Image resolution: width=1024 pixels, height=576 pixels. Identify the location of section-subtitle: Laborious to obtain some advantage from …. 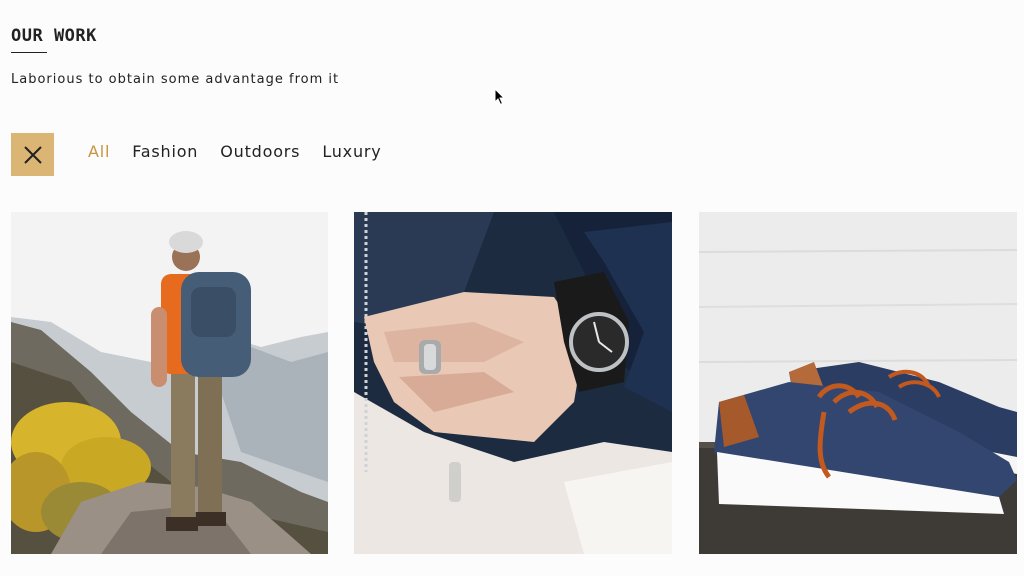
(175, 79).